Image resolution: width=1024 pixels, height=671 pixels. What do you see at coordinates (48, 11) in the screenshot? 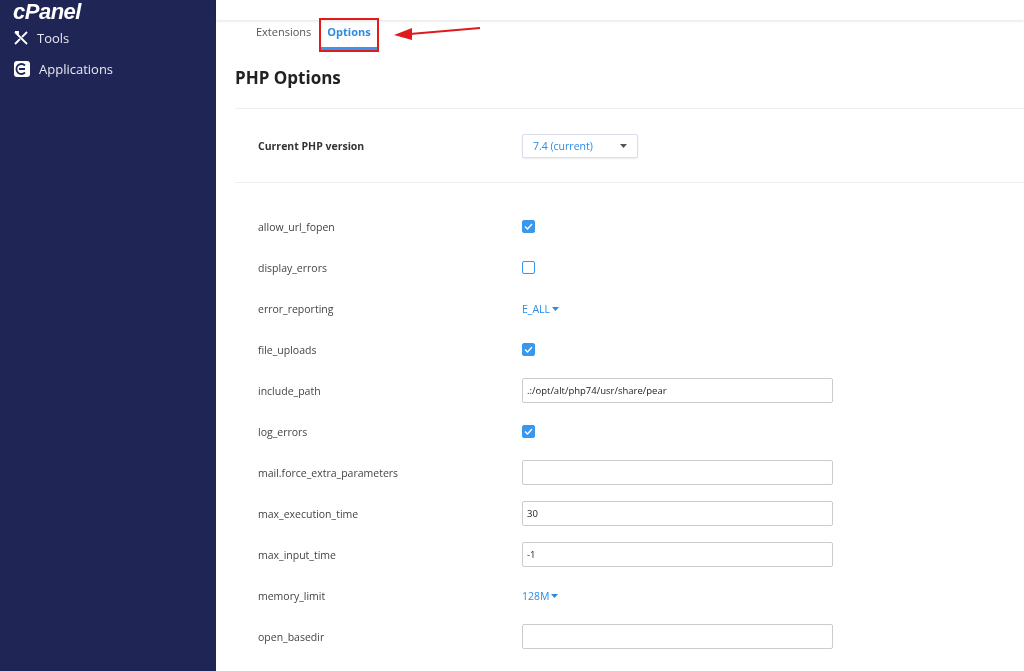
I see `logo: cPanel` at bounding box center [48, 11].